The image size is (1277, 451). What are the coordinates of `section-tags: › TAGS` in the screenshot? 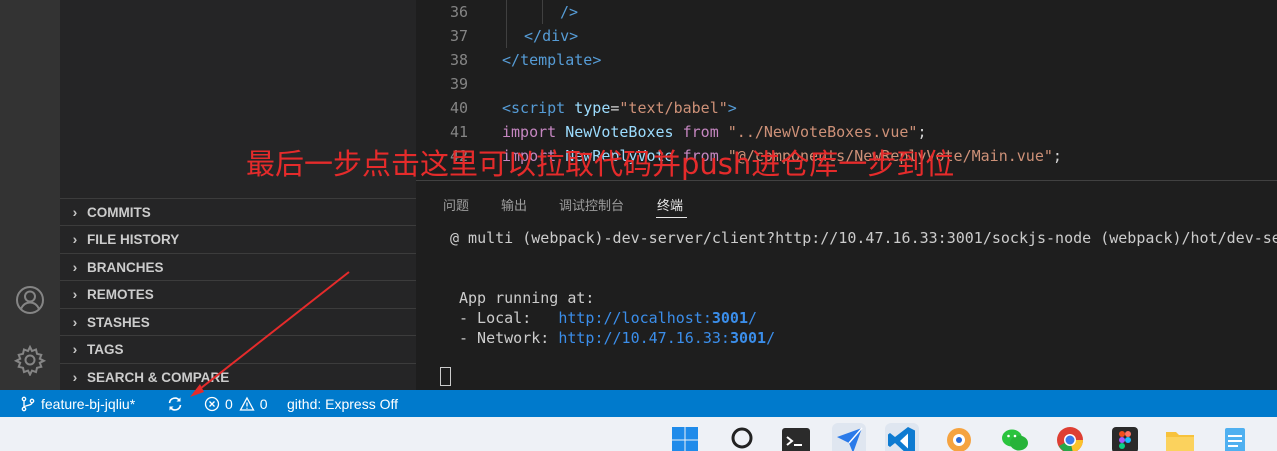 It's located at (238, 348).